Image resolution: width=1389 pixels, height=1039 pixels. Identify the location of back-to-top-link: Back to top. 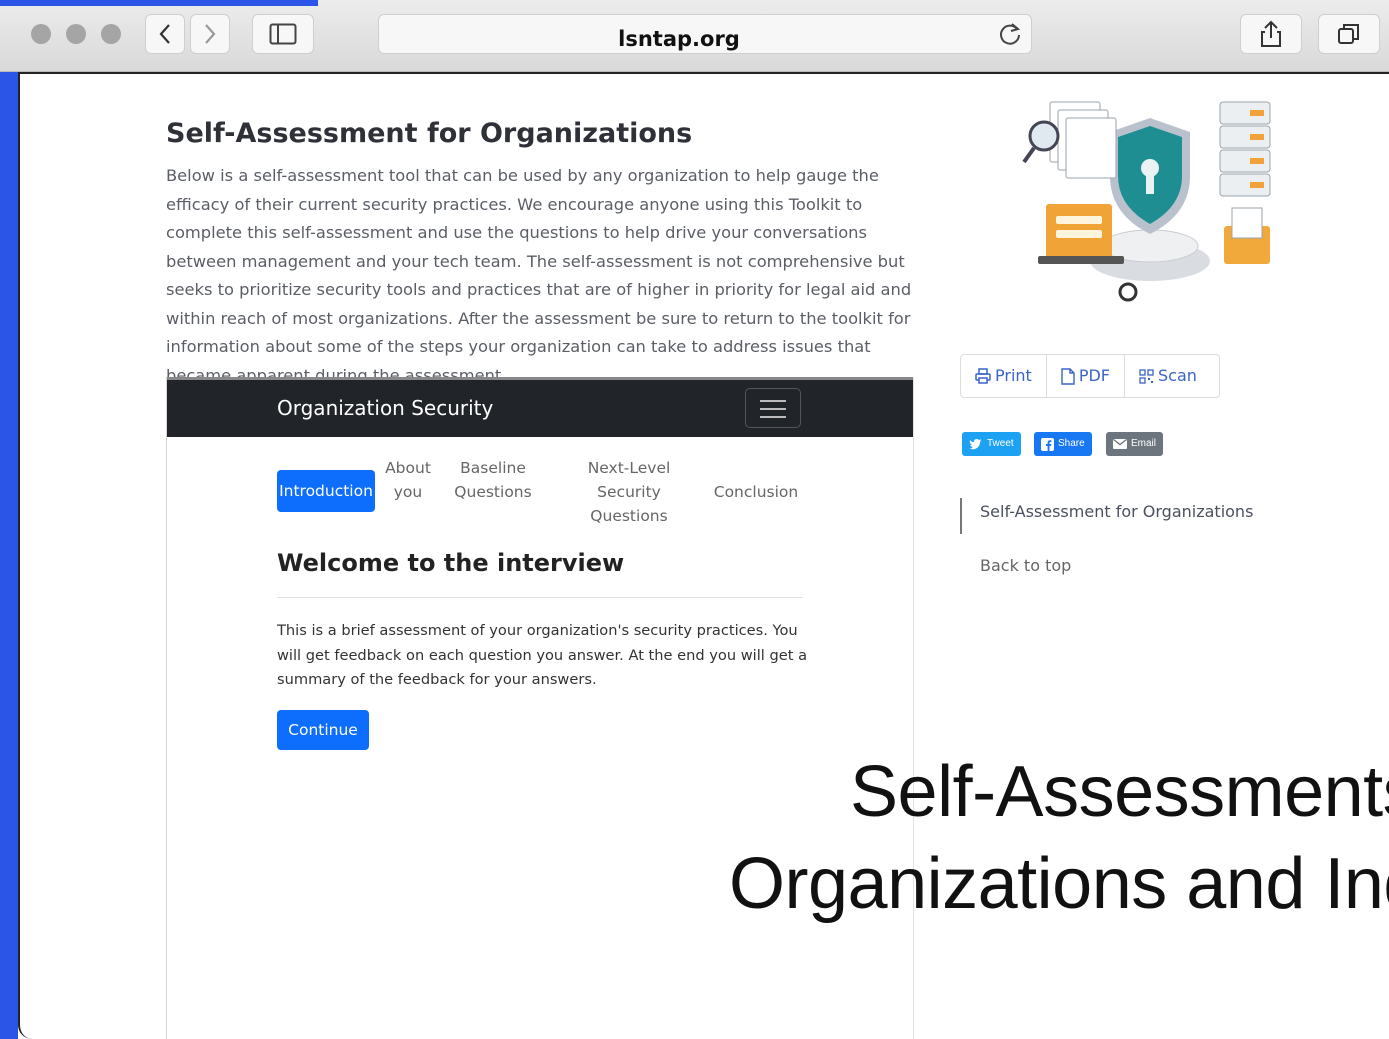
(1025, 565).